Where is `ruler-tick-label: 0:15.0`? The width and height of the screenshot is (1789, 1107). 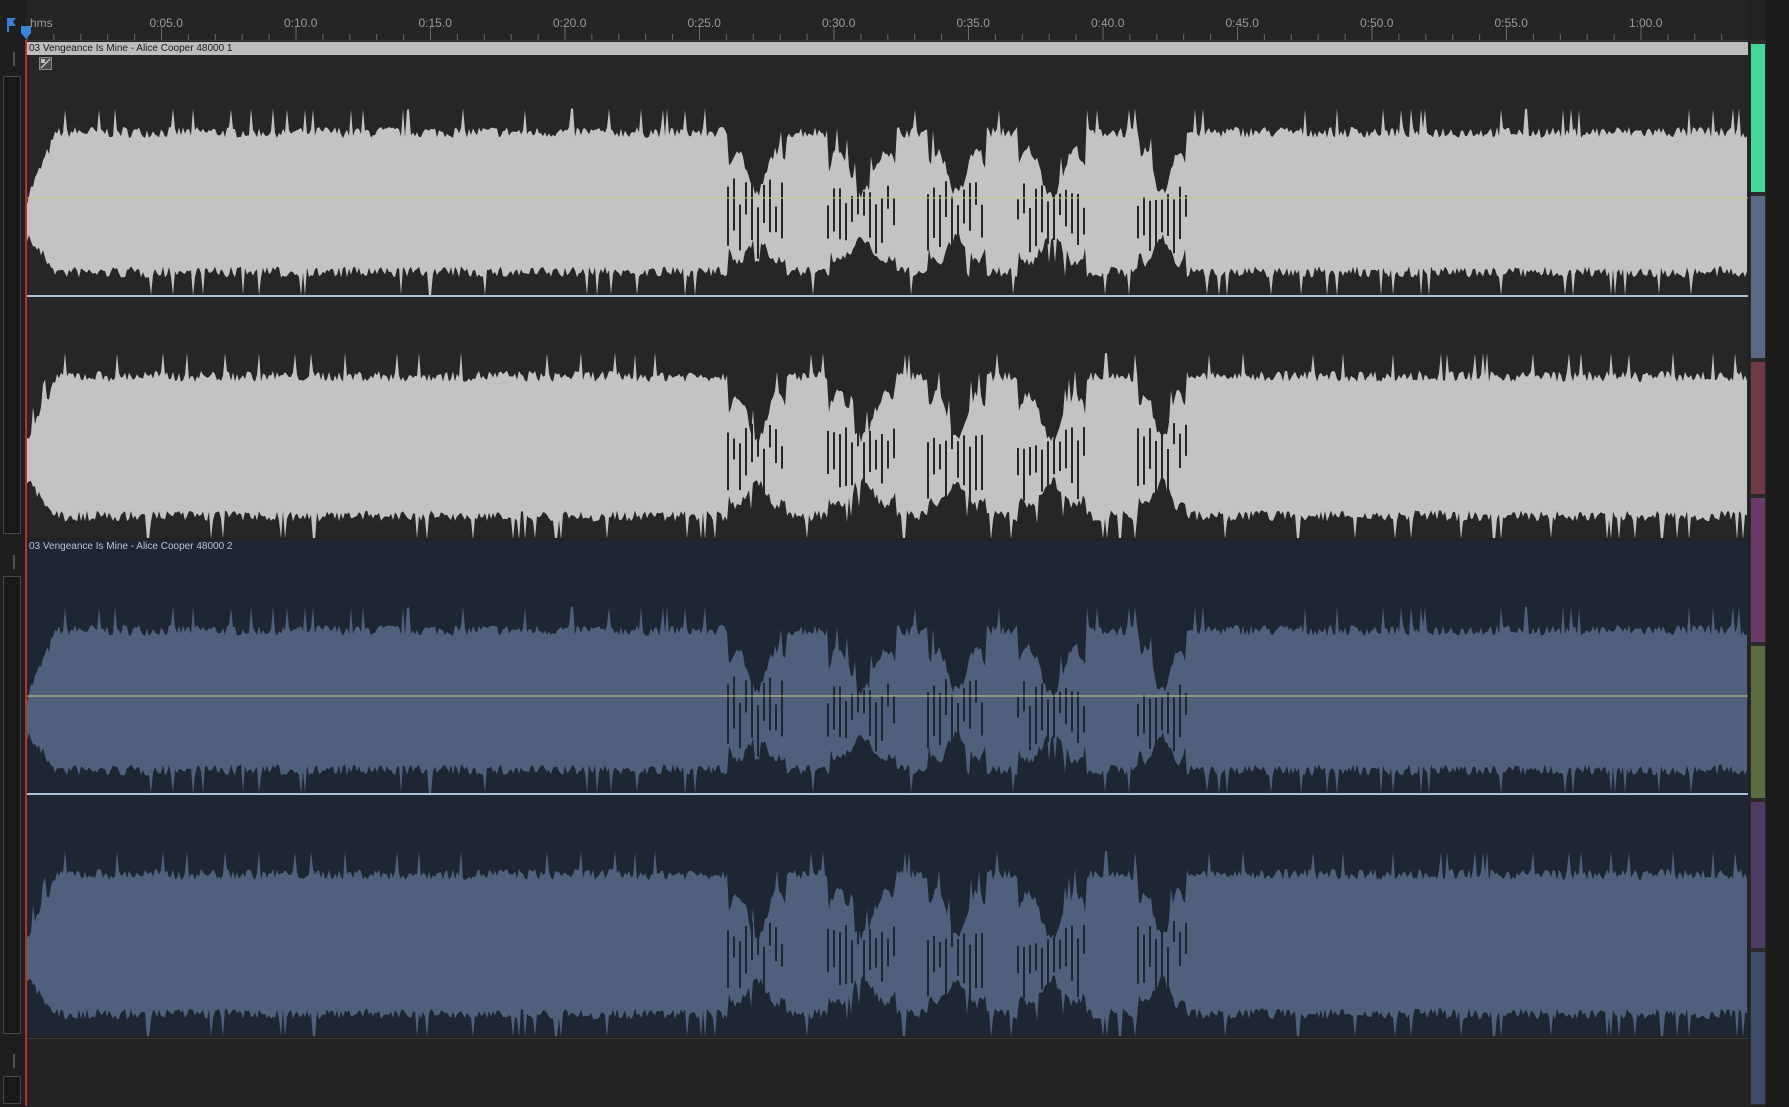 ruler-tick-label: 0:15.0 is located at coordinates (435, 23).